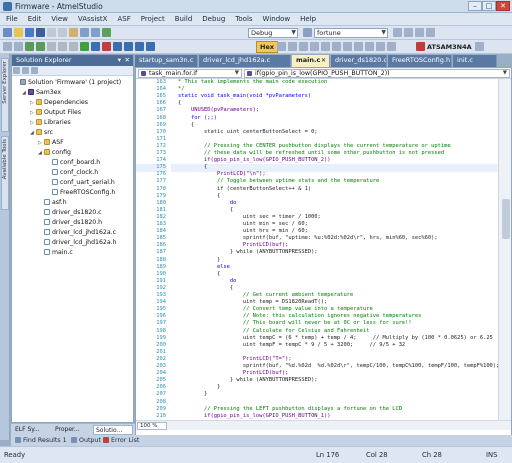 The height and width of the screenshot is (463, 512). What do you see at coordinates (243, 19) in the screenshot?
I see `menu-tools: Tools` at bounding box center [243, 19].